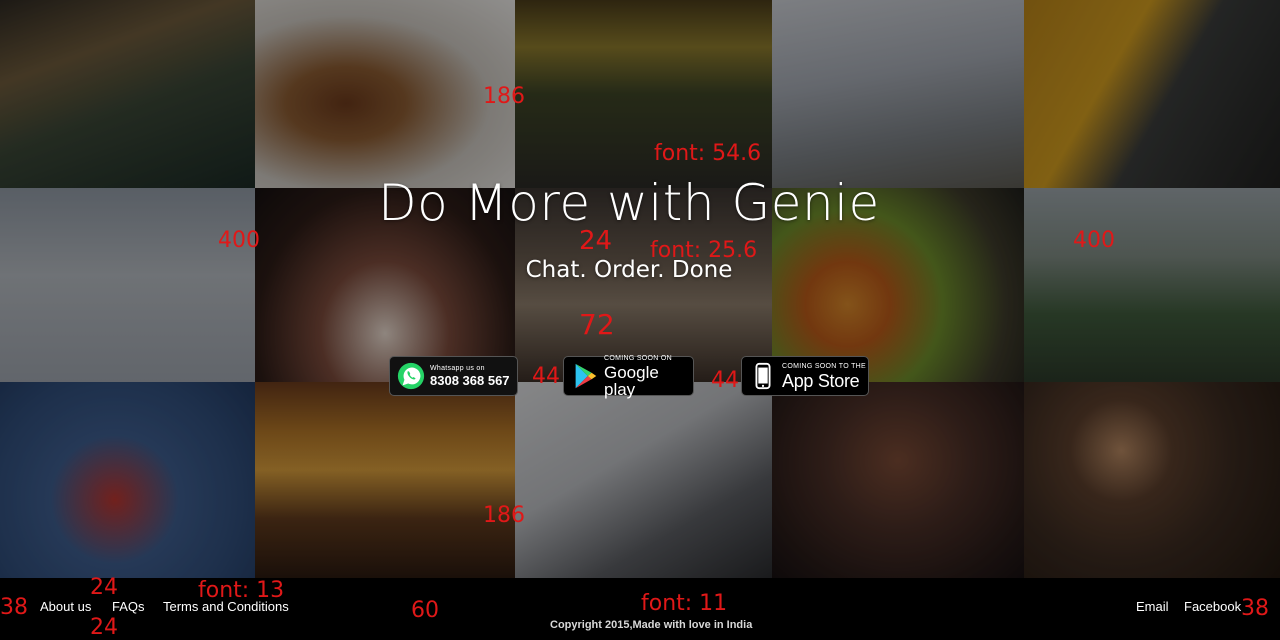 The height and width of the screenshot is (640, 1280). What do you see at coordinates (763, 376) in the screenshot?
I see `apple-icon` at bounding box center [763, 376].